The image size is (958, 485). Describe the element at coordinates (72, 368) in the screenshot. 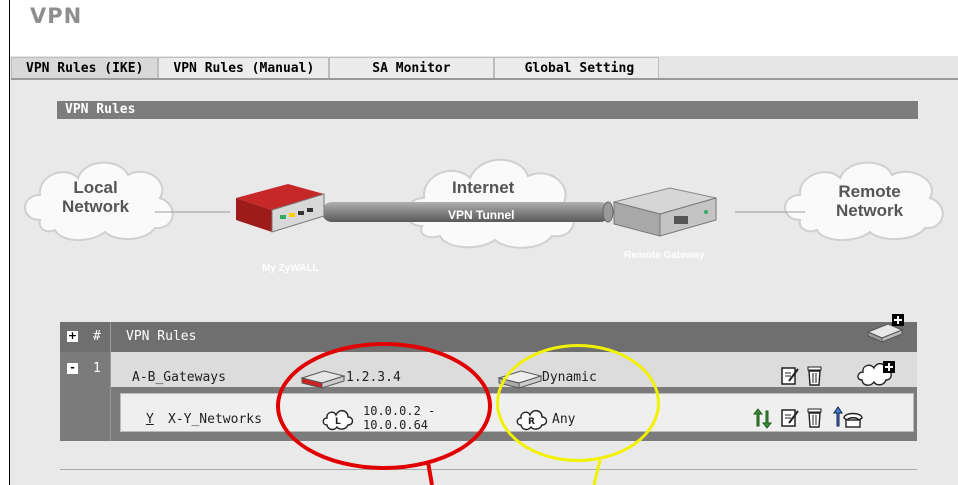

I see `collapse-button: -` at that location.